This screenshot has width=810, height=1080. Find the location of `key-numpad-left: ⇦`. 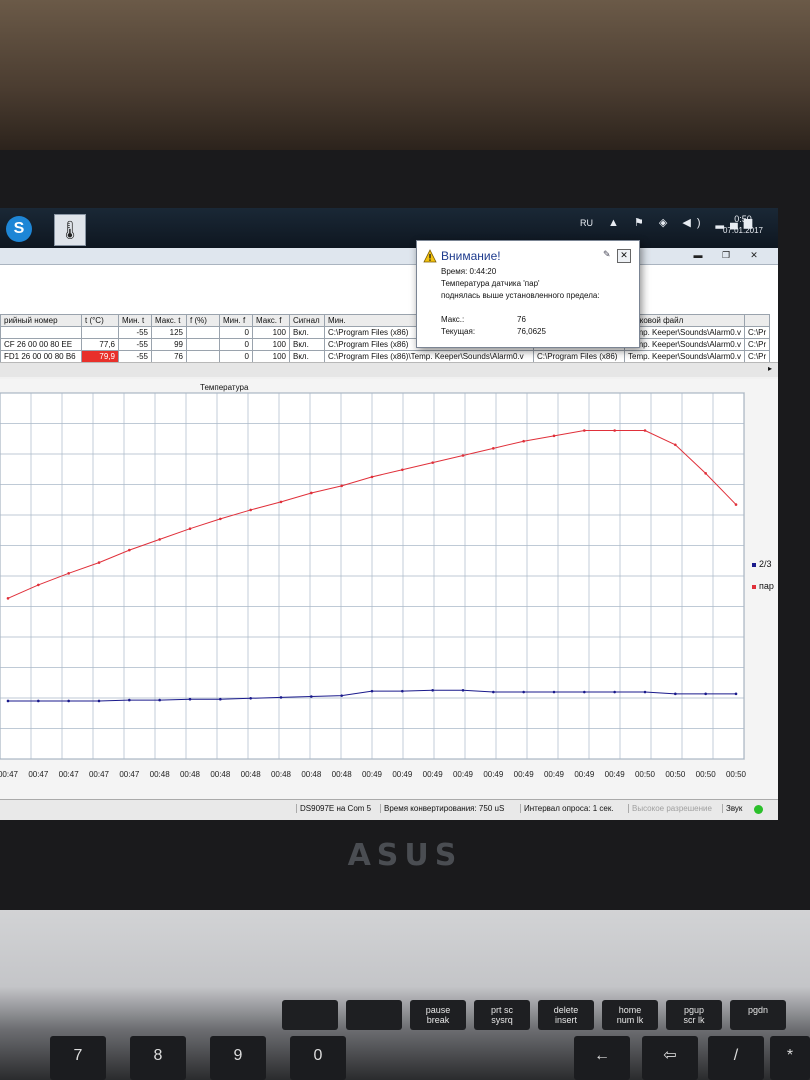

key-numpad-left: ⇦ is located at coordinates (670, 1058).